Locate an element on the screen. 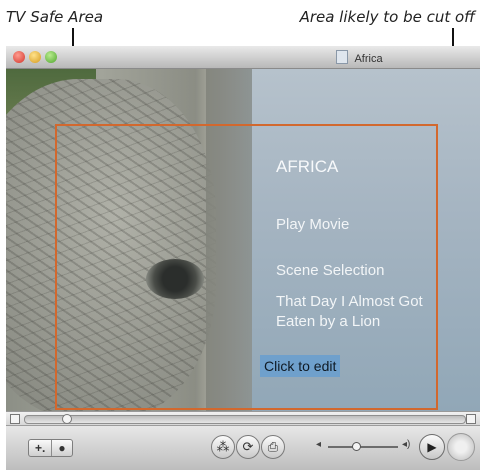 This screenshot has width=481, height=470. title-menu-button: ⎙ is located at coordinates (273, 447).